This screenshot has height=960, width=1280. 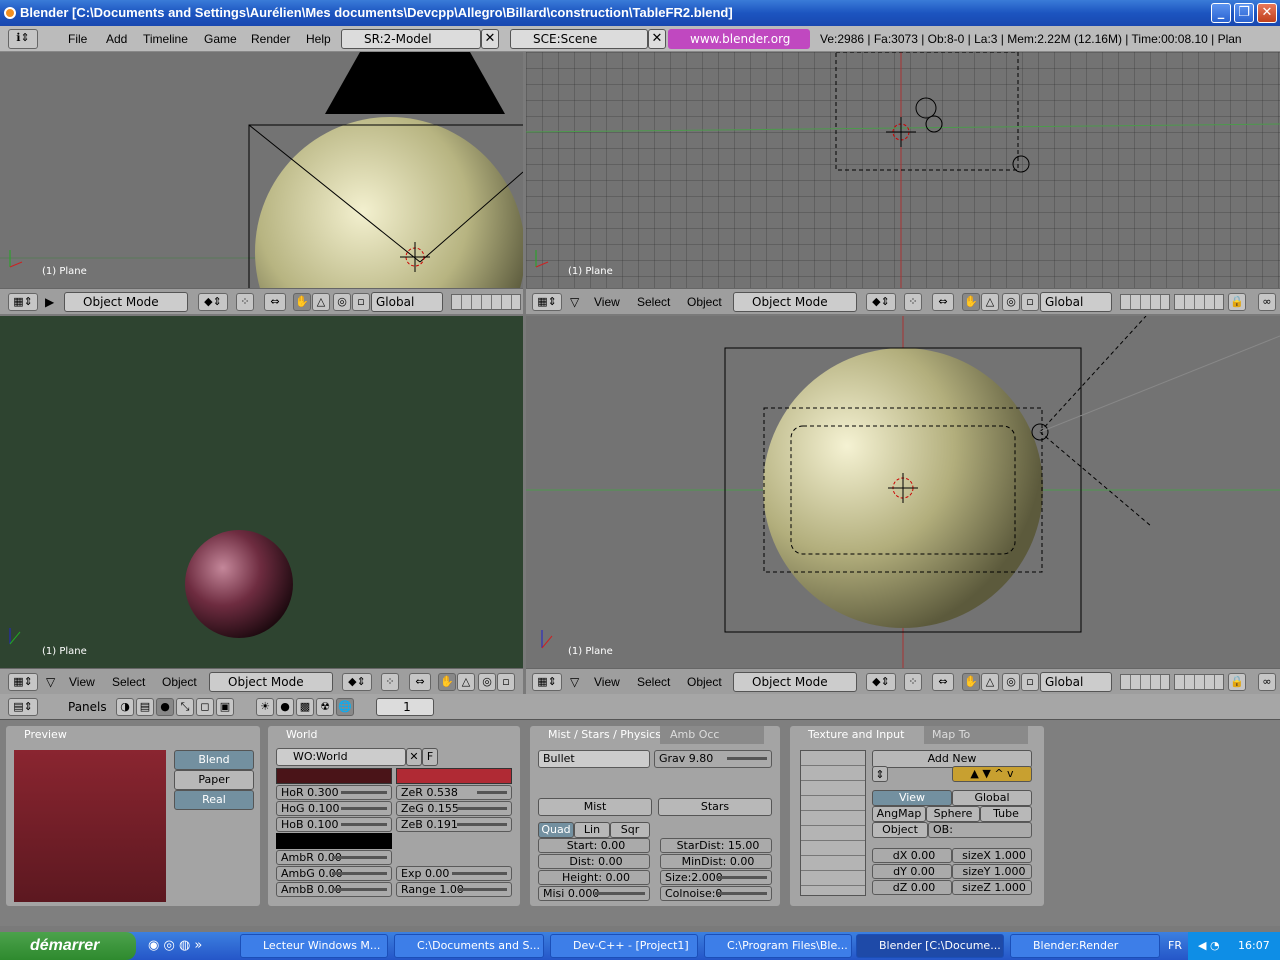 What do you see at coordinates (992, 798) in the screenshot?
I see `global-toggle: Global` at bounding box center [992, 798].